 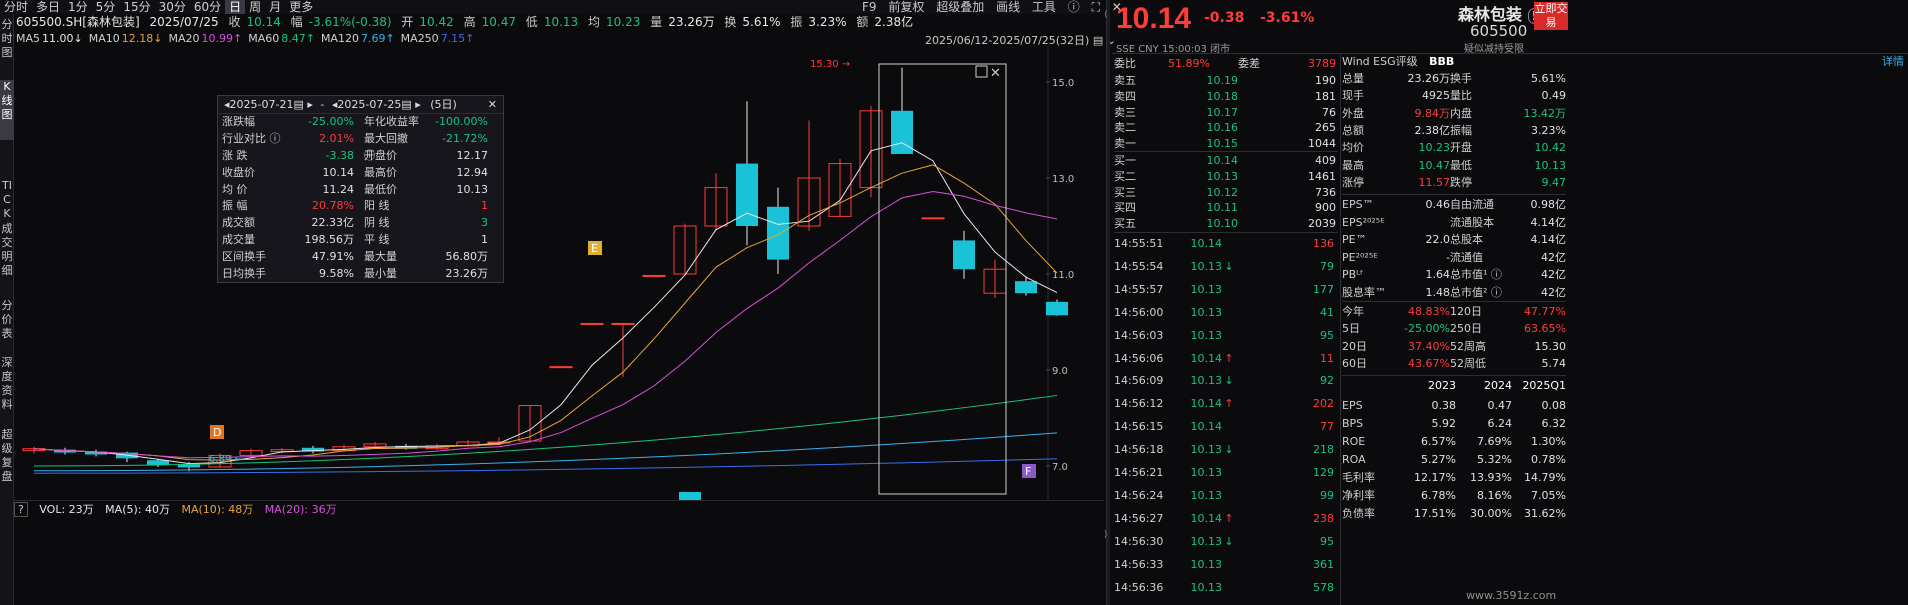 I want to click on tools-button: 工具, so click(x=1044, y=7).